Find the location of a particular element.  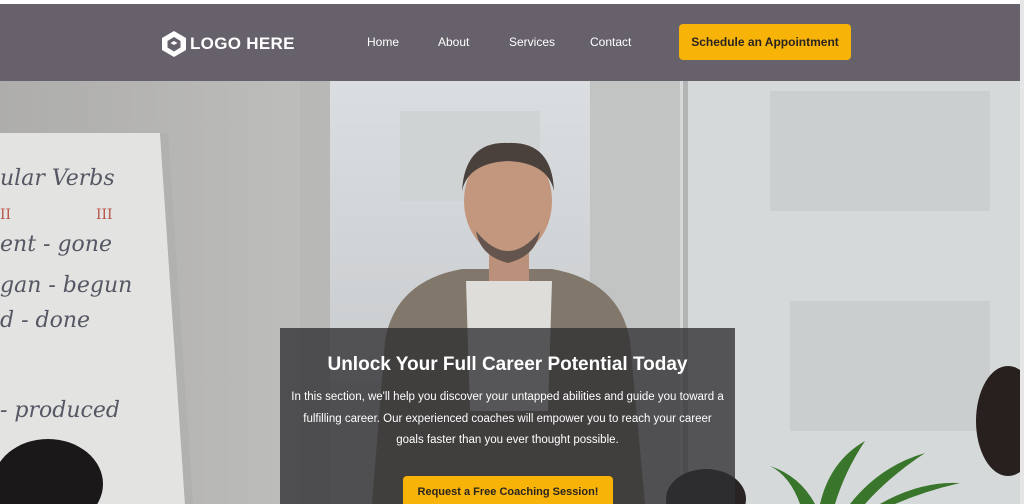

logo: LOGO HERE is located at coordinates (228, 44).